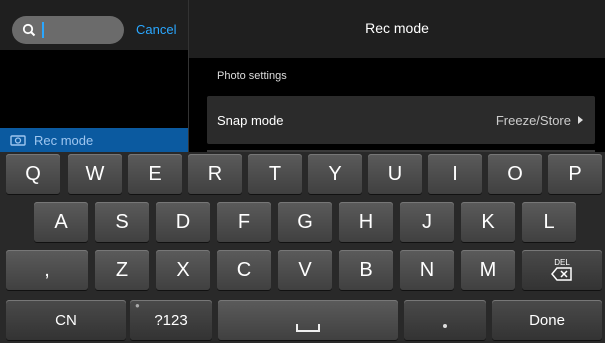 The width and height of the screenshot is (605, 343). What do you see at coordinates (61, 222) in the screenshot?
I see `key-a: A` at bounding box center [61, 222].